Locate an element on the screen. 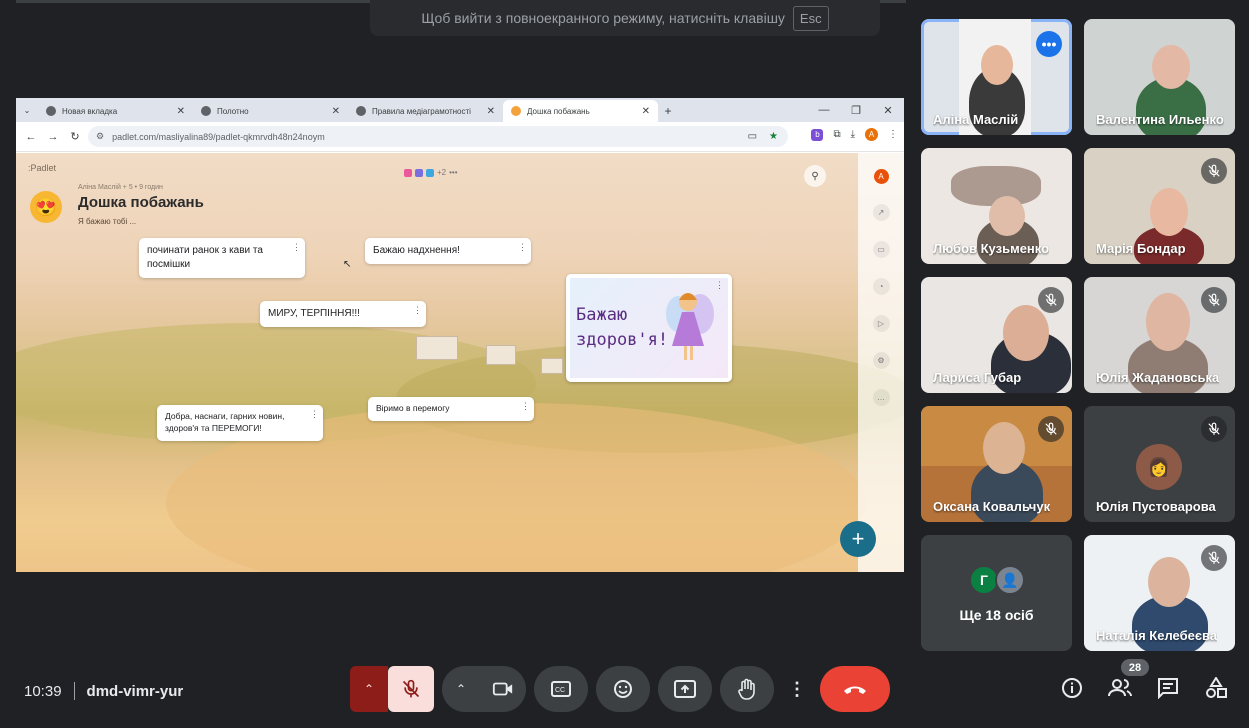  audio-settings-chevron-icon: ⌃ is located at coordinates (369, 689).